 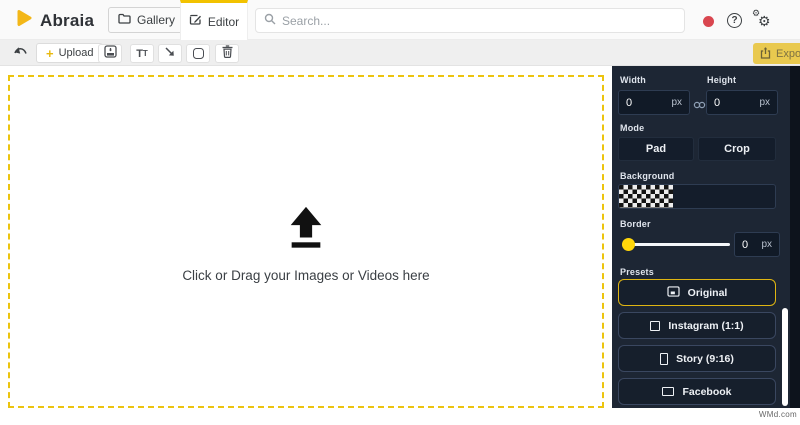 I want to click on landscape-ratio-icon, so click(x=668, y=391).